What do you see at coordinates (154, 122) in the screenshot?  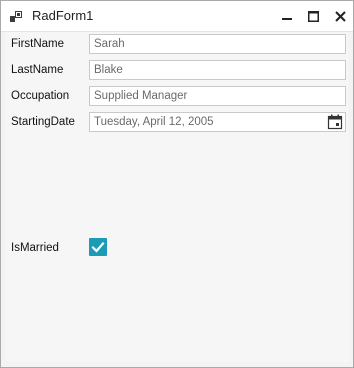 I see `starting-date-value: Tuesday, April 12, 2005` at bounding box center [154, 122].